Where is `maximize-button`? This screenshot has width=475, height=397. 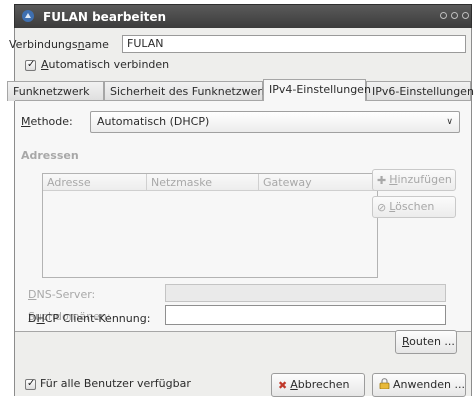
maximize-button is located at coordinates (454, 15).